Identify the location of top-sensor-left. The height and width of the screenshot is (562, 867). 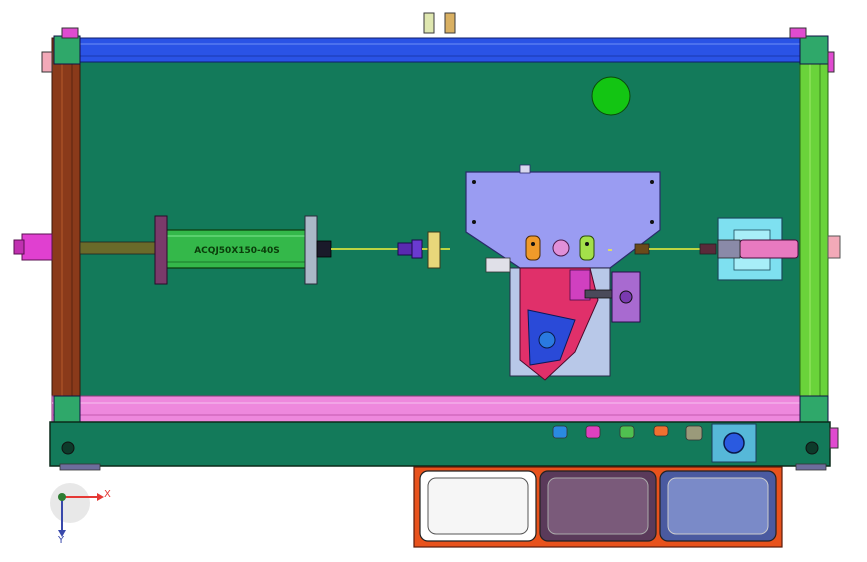
(429, 23).